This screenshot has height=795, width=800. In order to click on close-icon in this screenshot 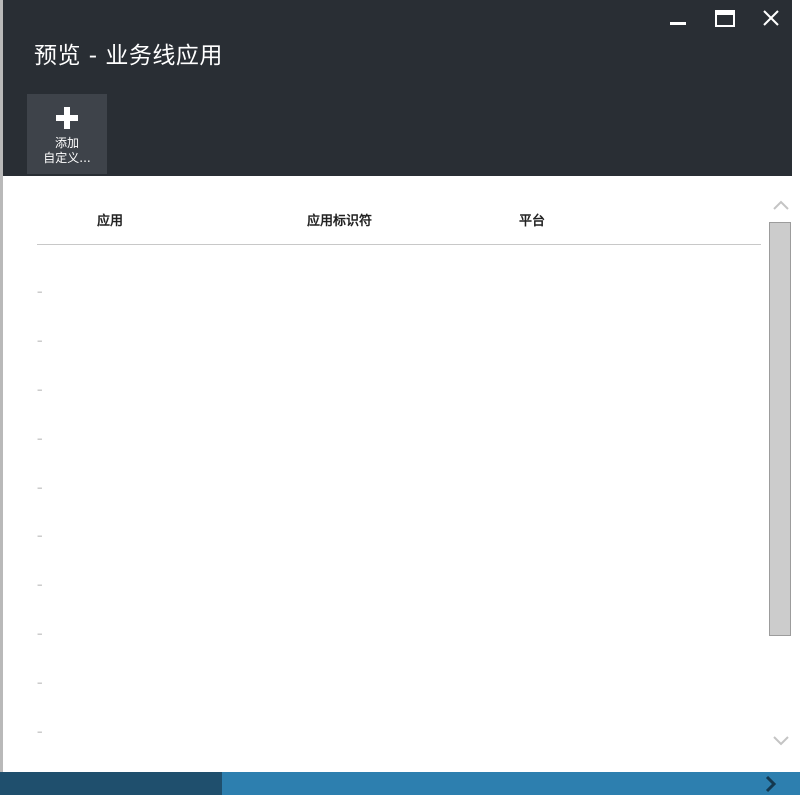, I will do `click(771, 19)`.